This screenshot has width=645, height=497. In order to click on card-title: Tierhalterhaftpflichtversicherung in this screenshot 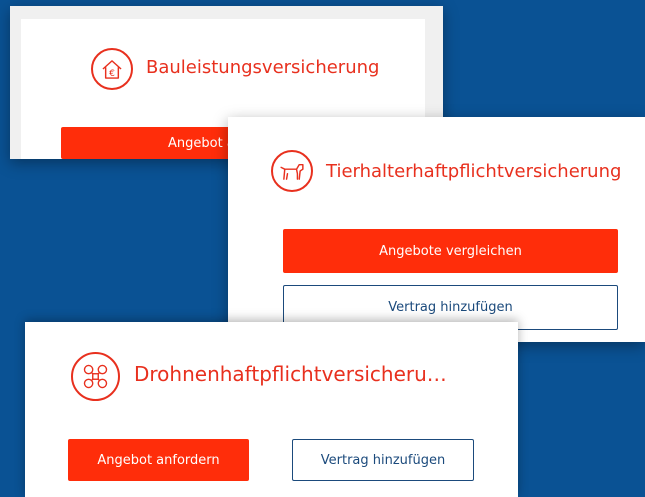, I will do `click(474, 171)`.